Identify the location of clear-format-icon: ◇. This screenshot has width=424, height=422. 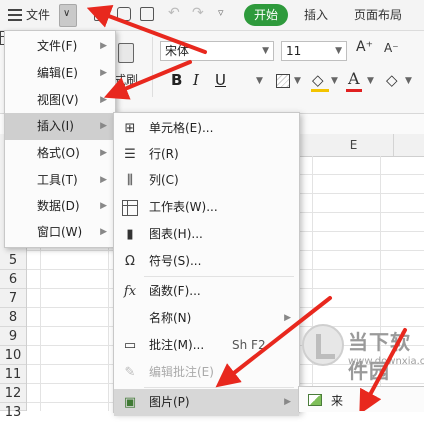
(392, 80).